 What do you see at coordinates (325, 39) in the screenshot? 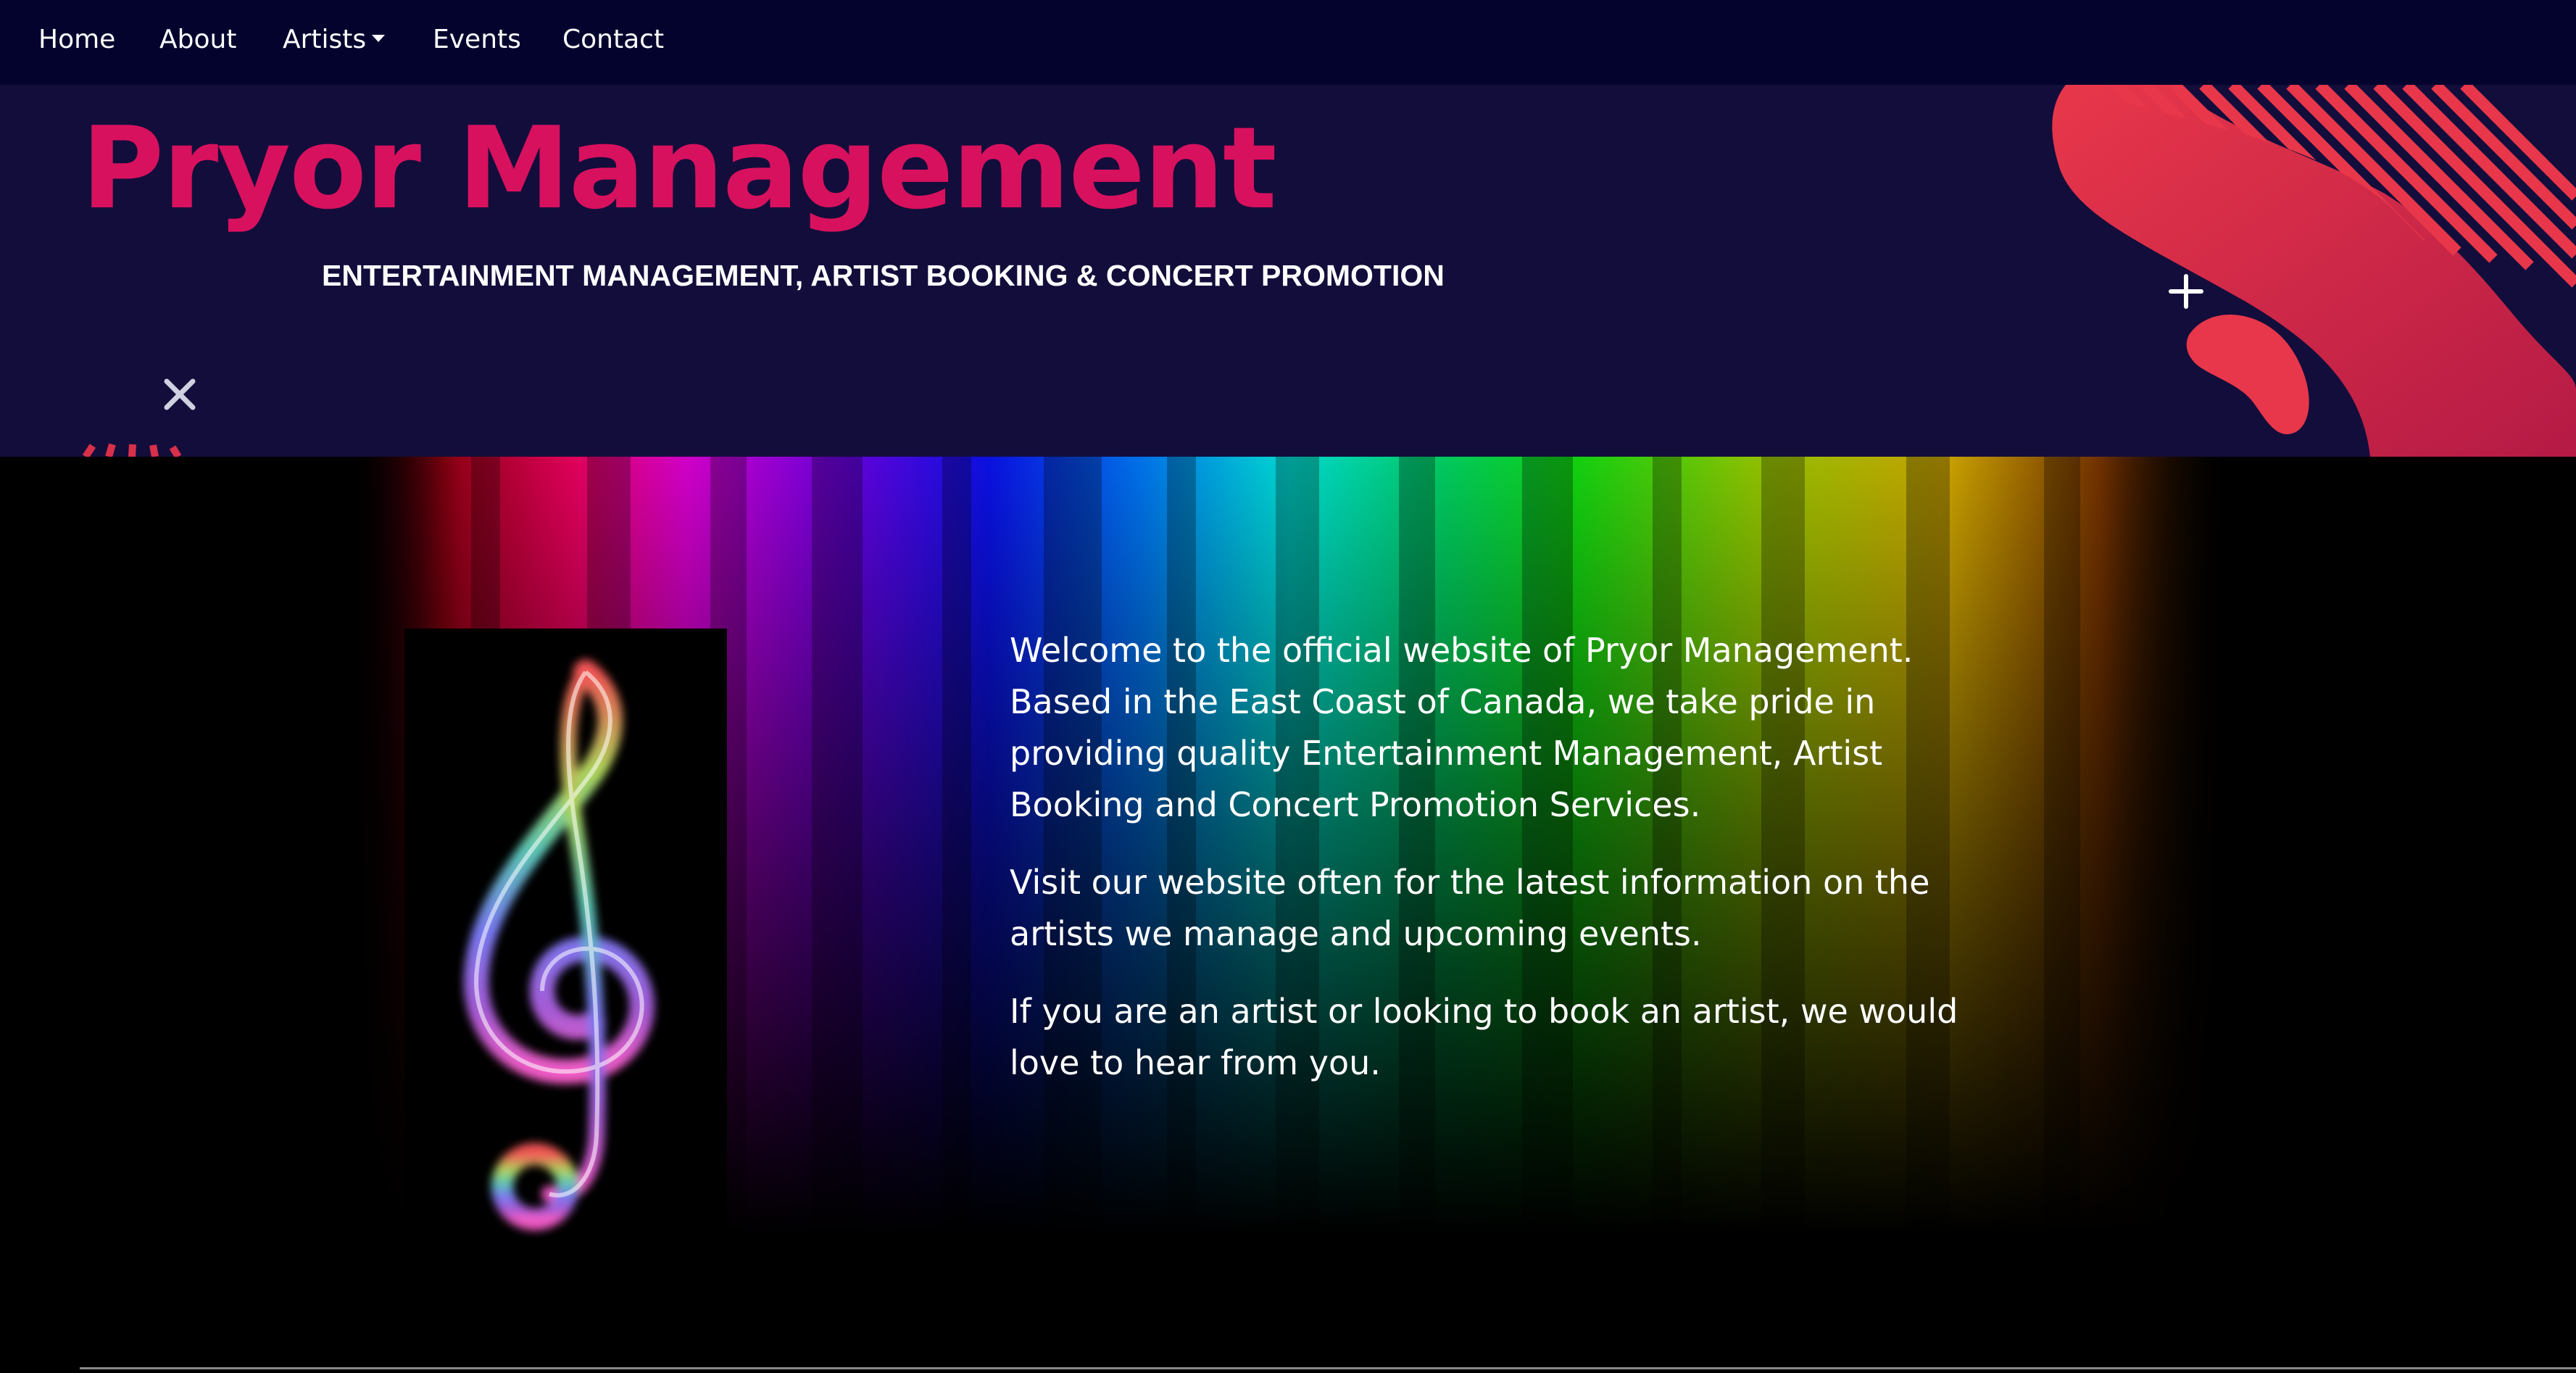
I see `nav-artists-label: Artists` at bounding box center [325, 39].